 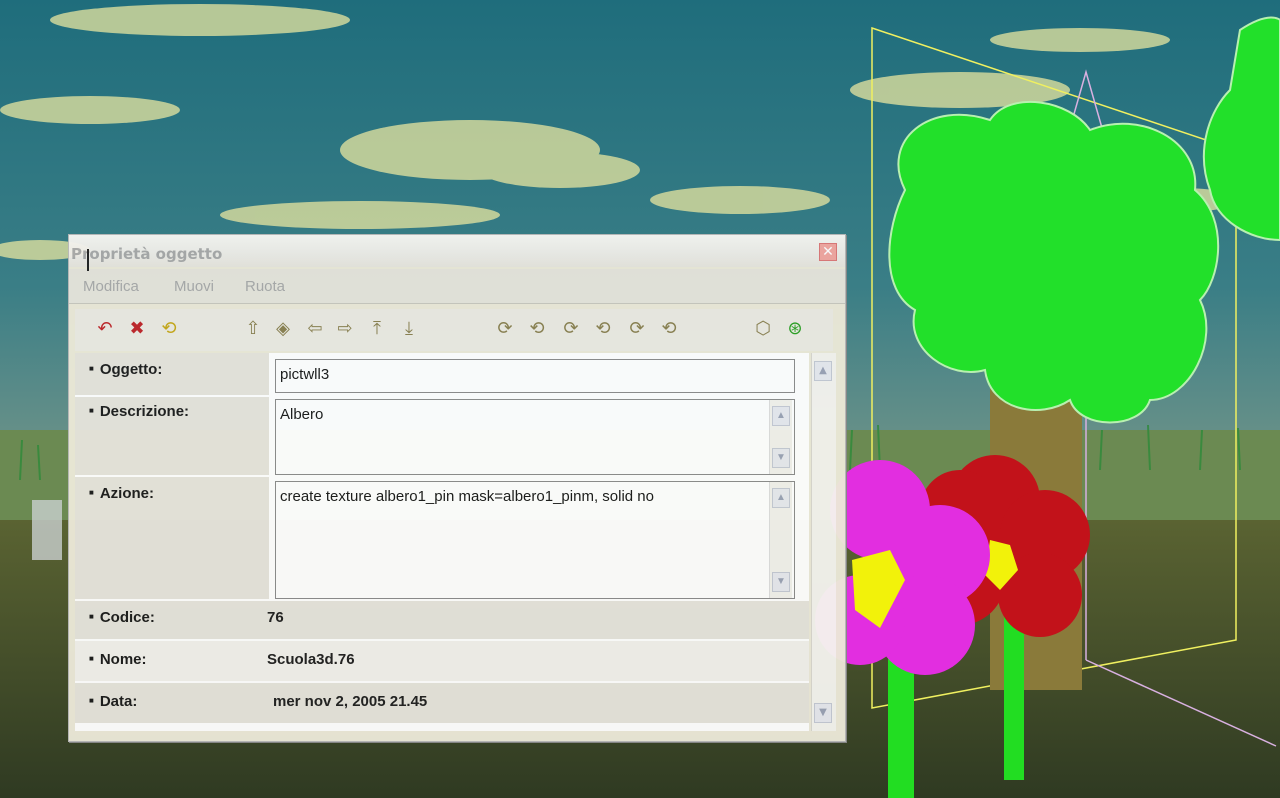 I want to click on value-nome: Scuola3d.76, so click(x=311, y=659).